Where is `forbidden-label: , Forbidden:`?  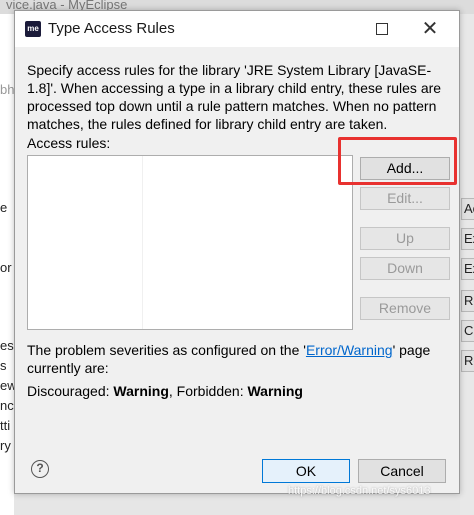
forbidden-label: , Forbidden: is located at coordinates (208, 391).